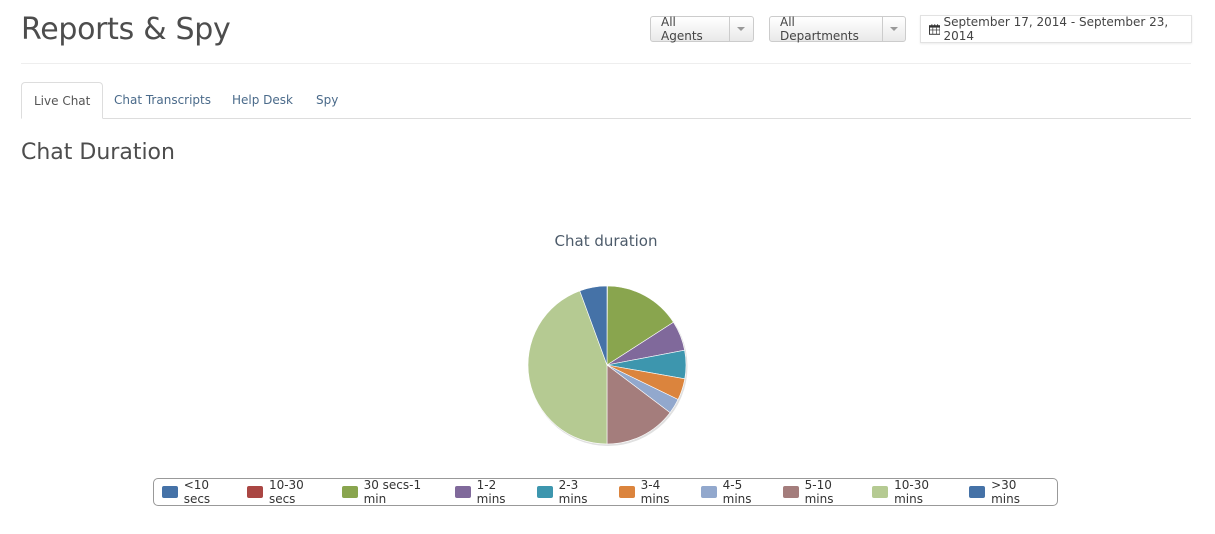  I want to click on legend-label: 4-5 mins, so click(737, 492).